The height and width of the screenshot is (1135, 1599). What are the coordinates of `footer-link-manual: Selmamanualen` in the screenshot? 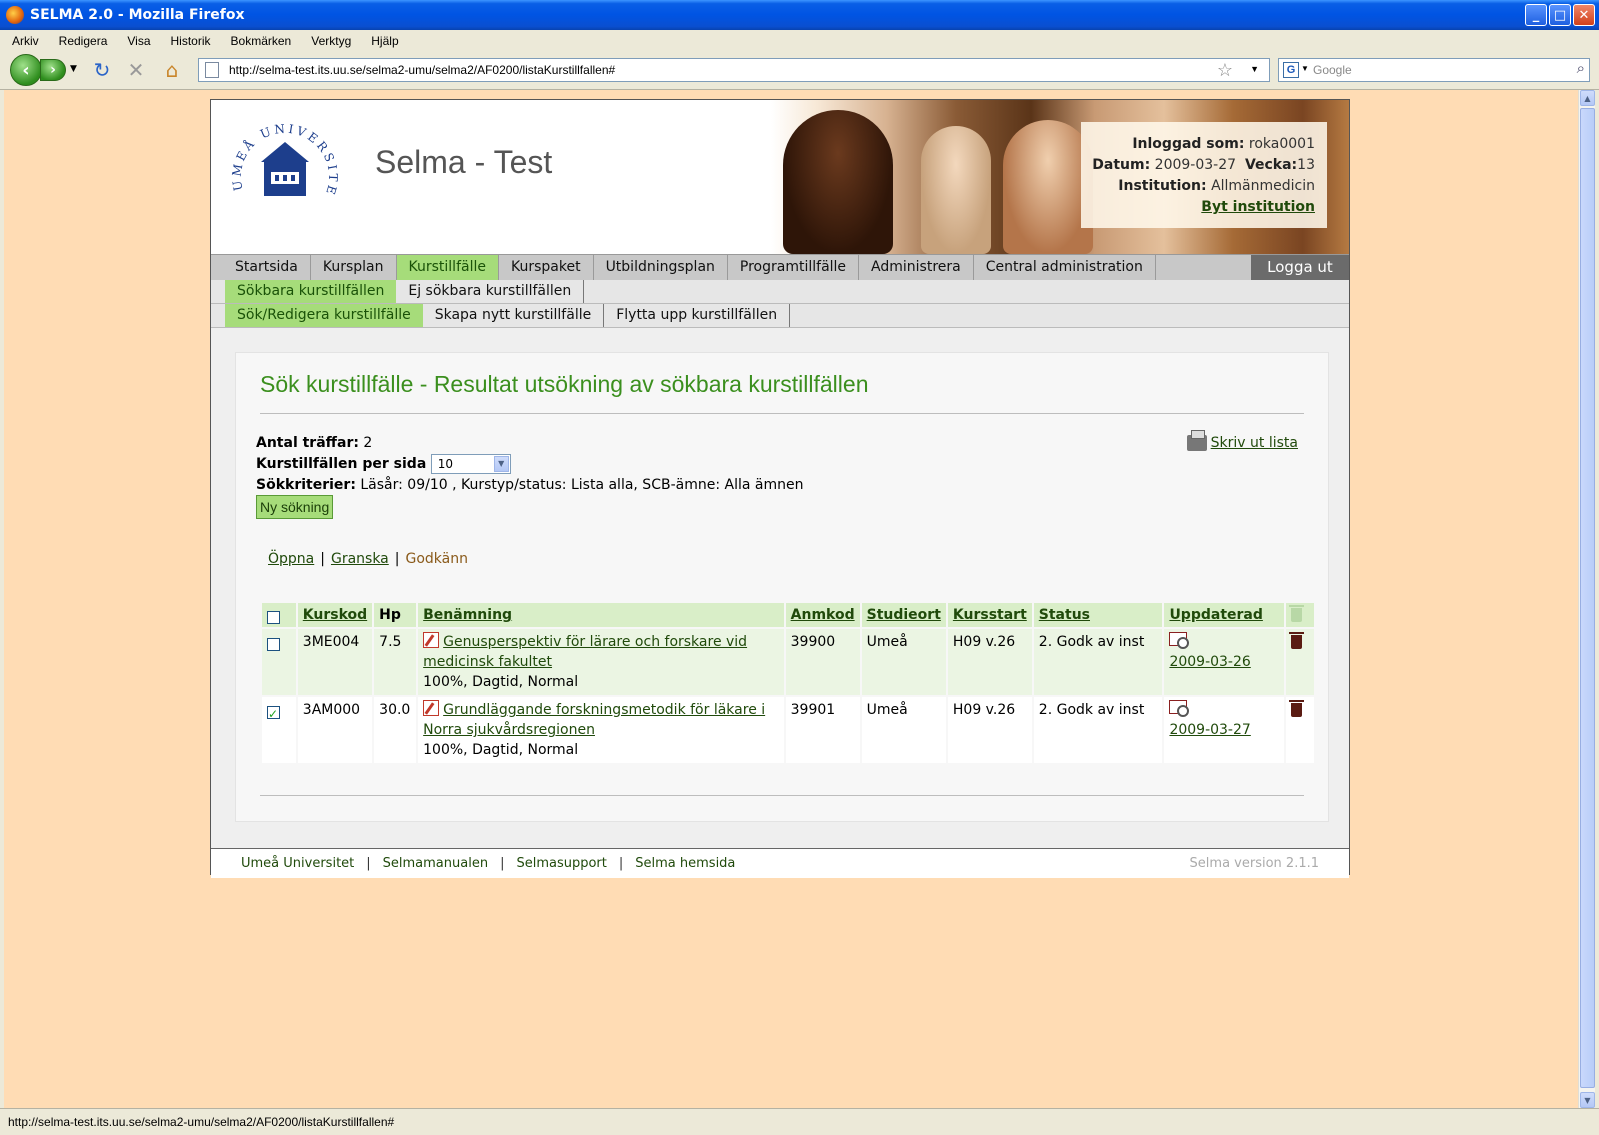 It's located at (435, 863).